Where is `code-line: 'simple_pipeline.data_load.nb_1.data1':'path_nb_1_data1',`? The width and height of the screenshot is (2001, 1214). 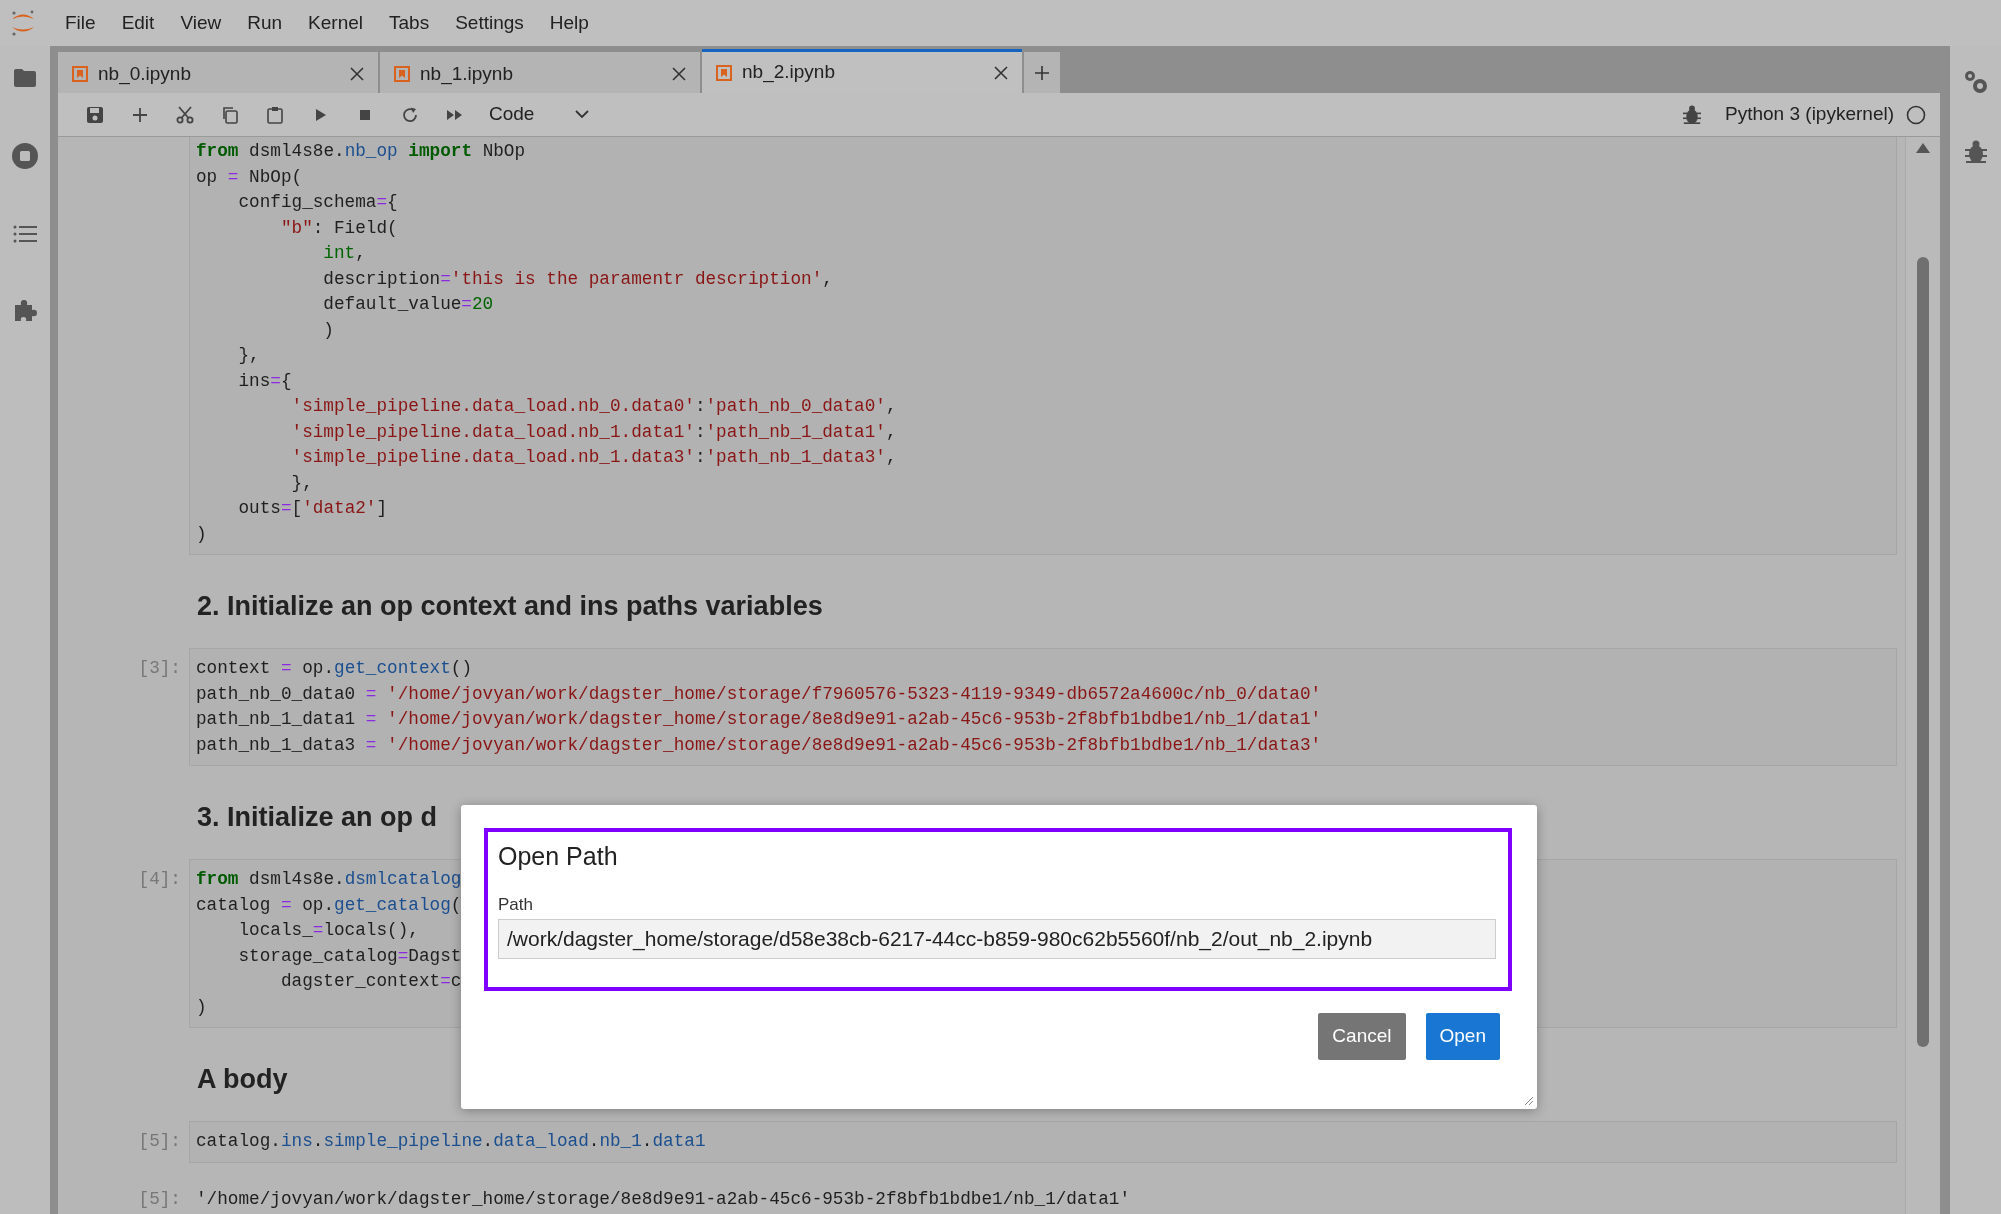
code-line: 'simple_pipeline.data_load.nb_1.data1':'path_nb_1_data1', is located at coordinates (593, 432).